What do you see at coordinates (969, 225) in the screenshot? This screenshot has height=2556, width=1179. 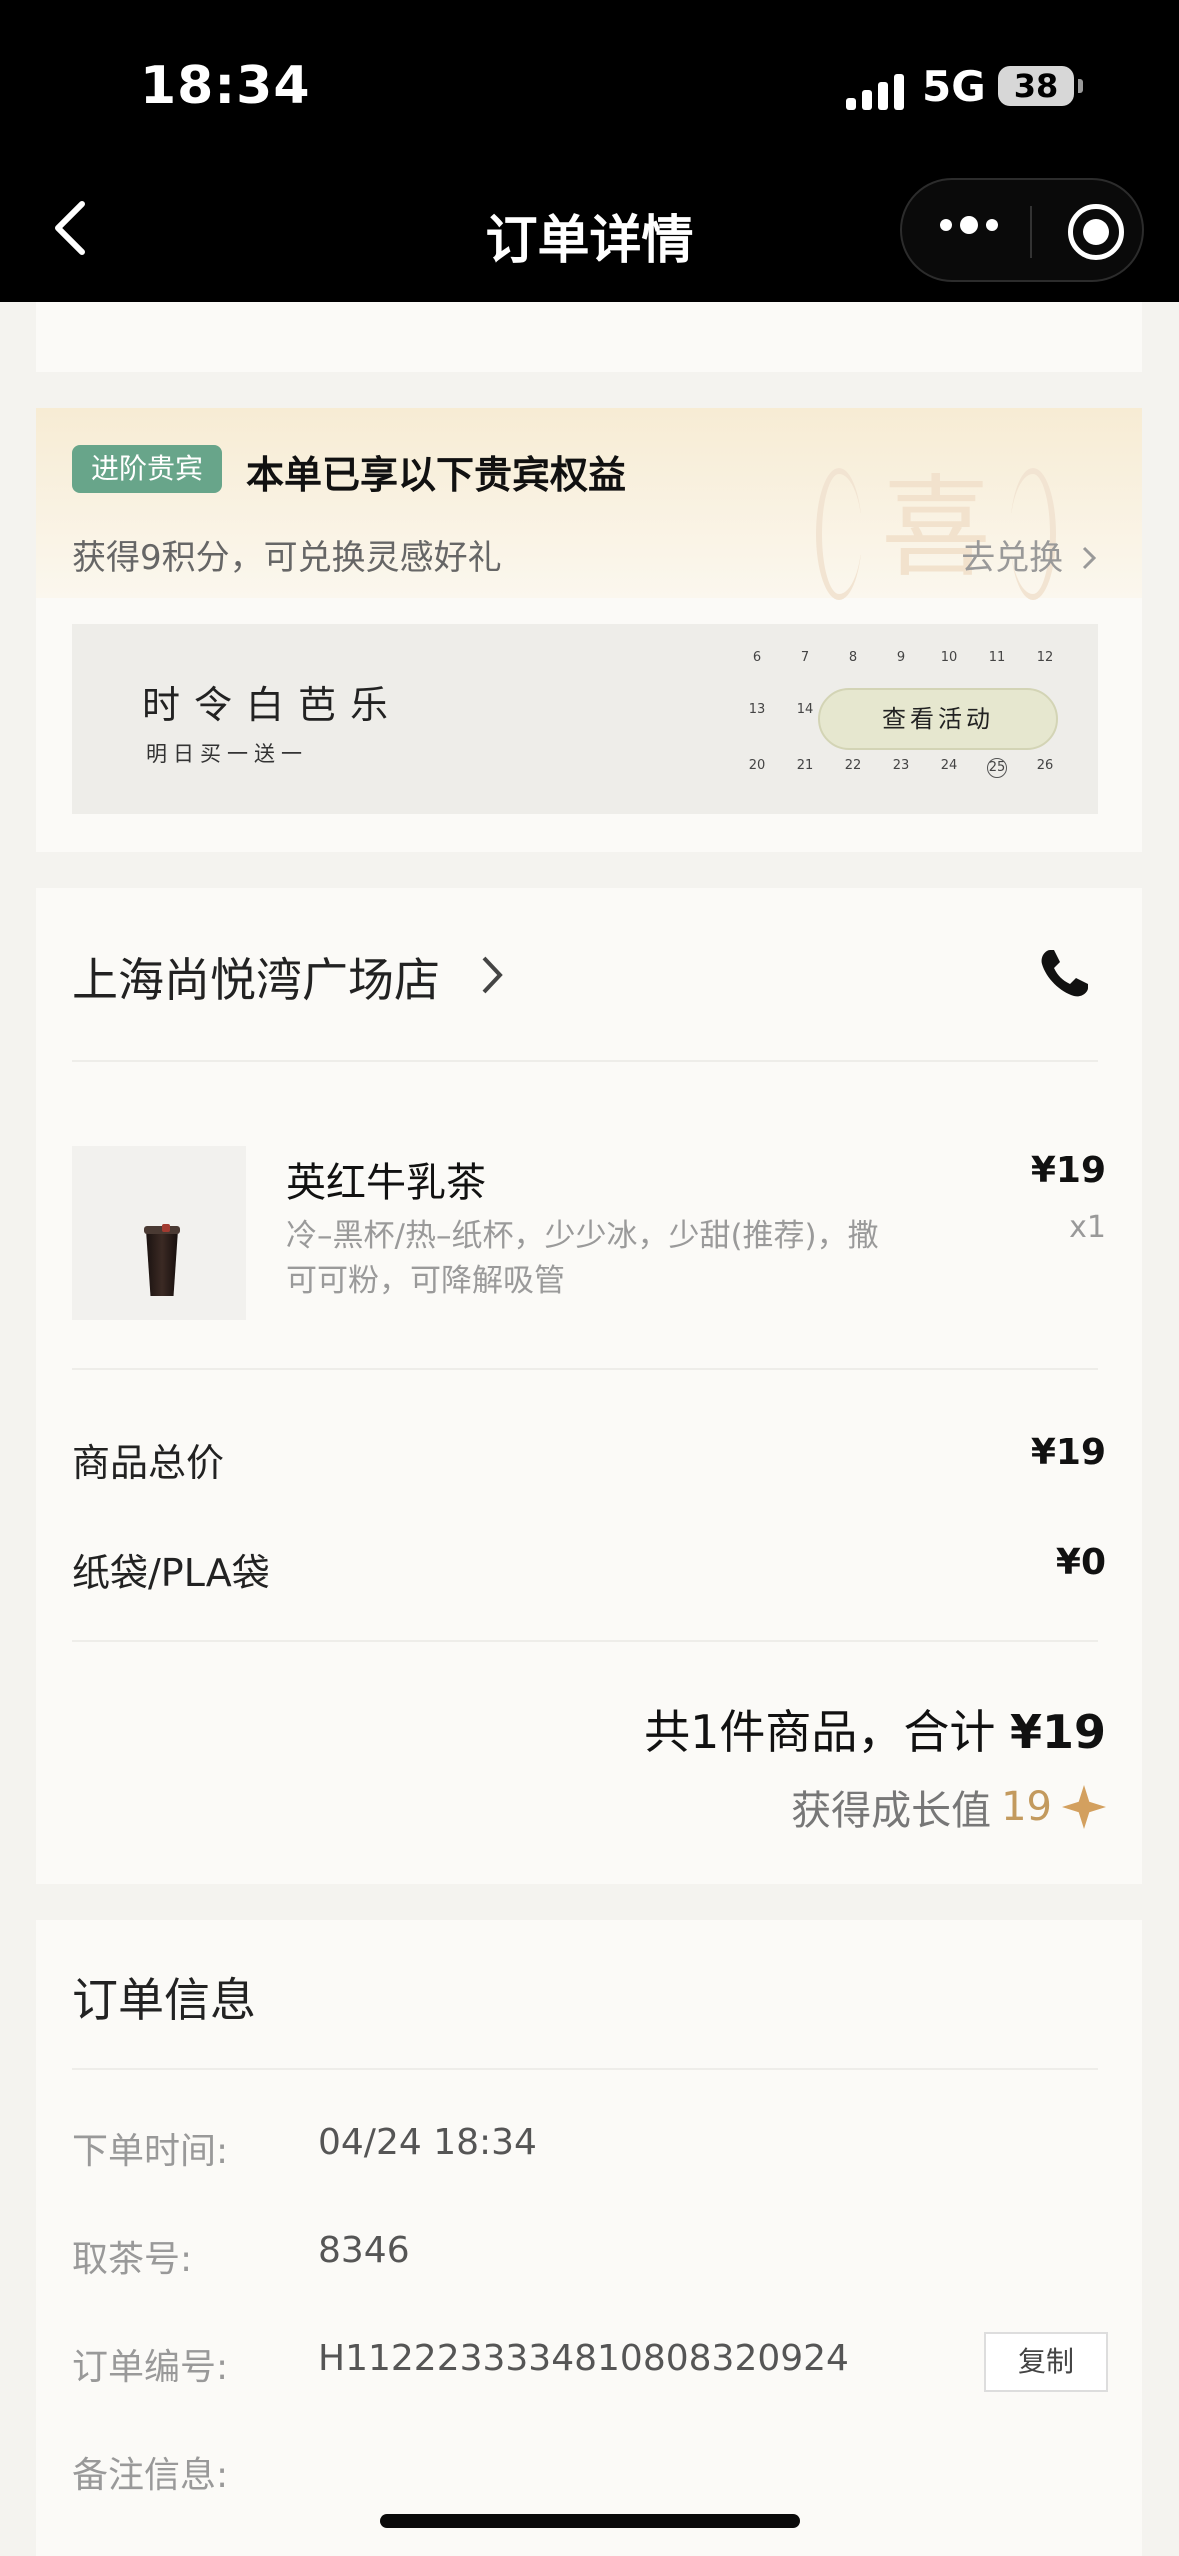 I see `more-icon` at bounding box center [969, 225].